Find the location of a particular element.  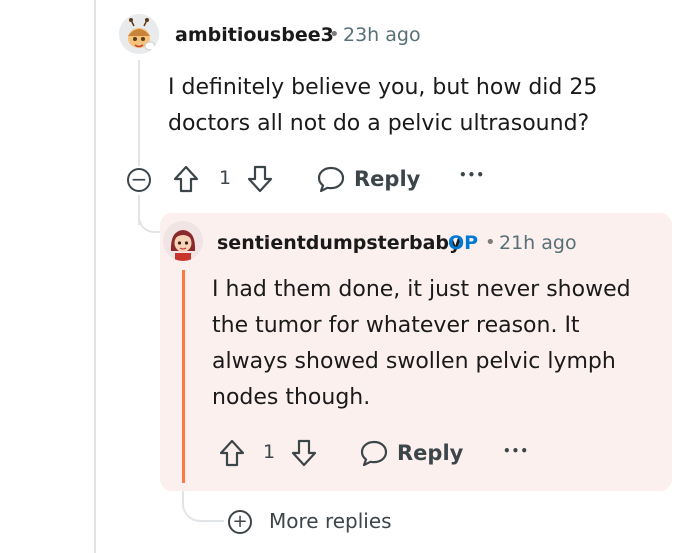

timestamp: 21h ago is located at coordinates (538, 243).